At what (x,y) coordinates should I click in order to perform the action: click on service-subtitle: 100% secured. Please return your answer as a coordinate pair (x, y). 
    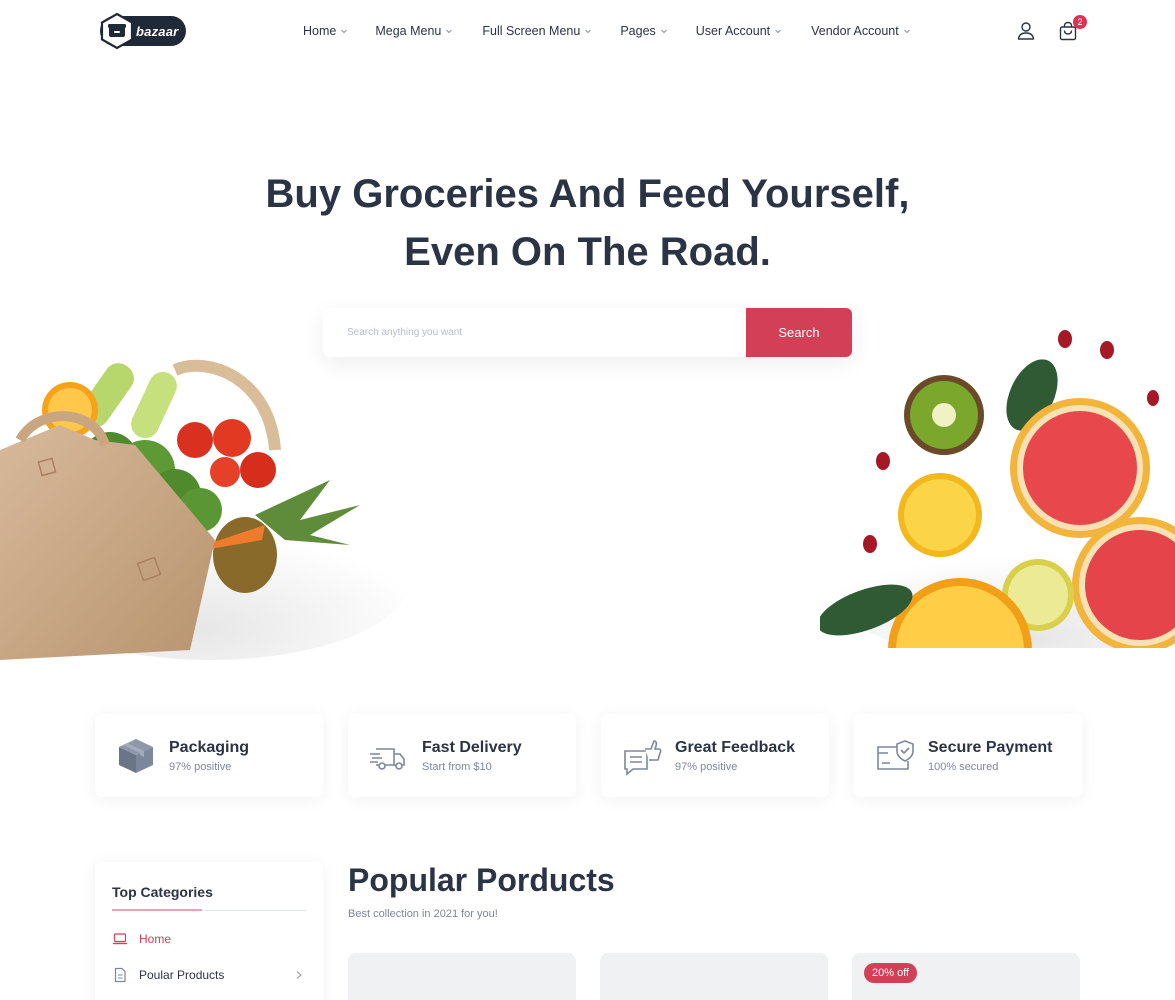
    Looking at the image, I should click on (963, 766).